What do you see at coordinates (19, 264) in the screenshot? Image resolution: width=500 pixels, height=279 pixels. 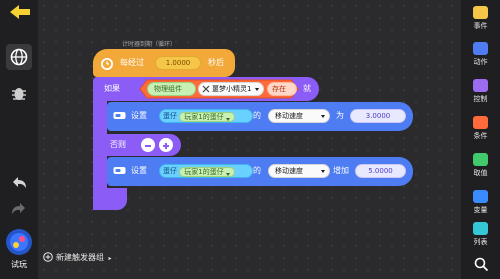 I see `trial-label: 试玩` at bounding box center [19, 264].